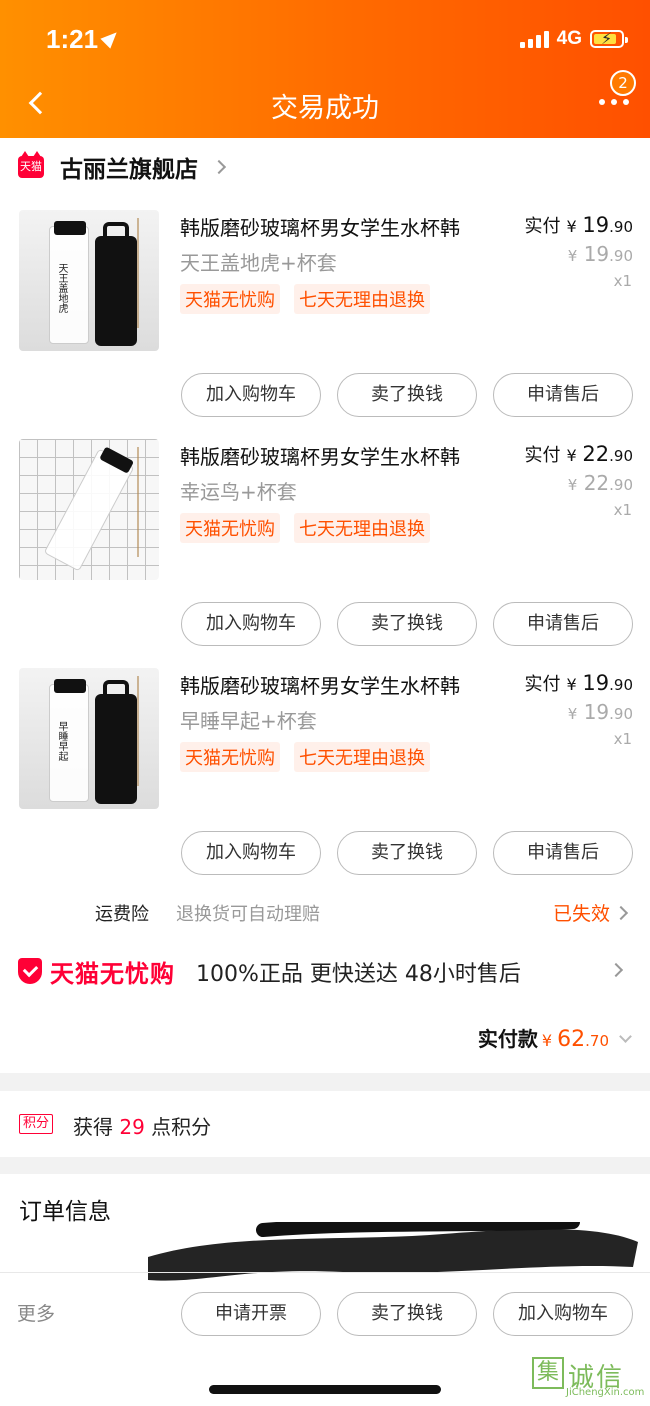 The height and width of the screenshot is (1406, 650). I want to click on more-link: 更多, so click(36, 1312).